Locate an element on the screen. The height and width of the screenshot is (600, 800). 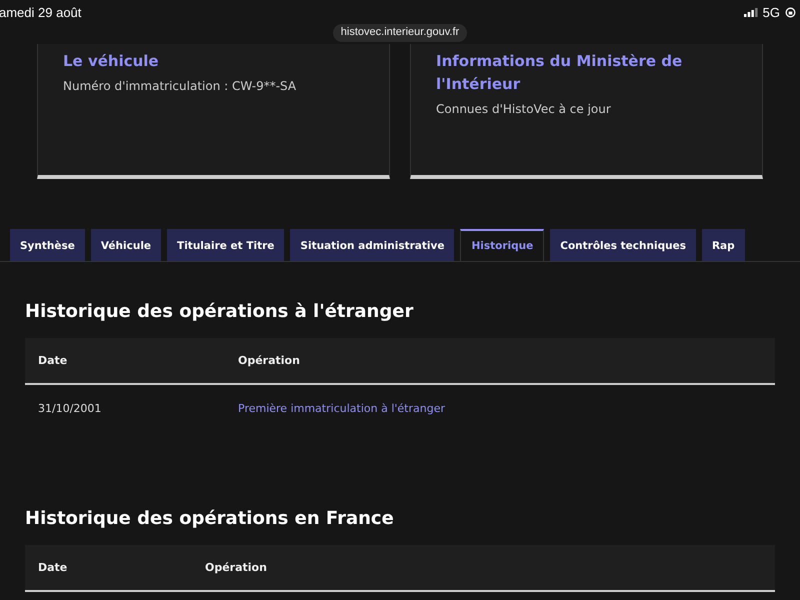
table-cell-text: 31/10/2001 is located at coordinates (69, 408).